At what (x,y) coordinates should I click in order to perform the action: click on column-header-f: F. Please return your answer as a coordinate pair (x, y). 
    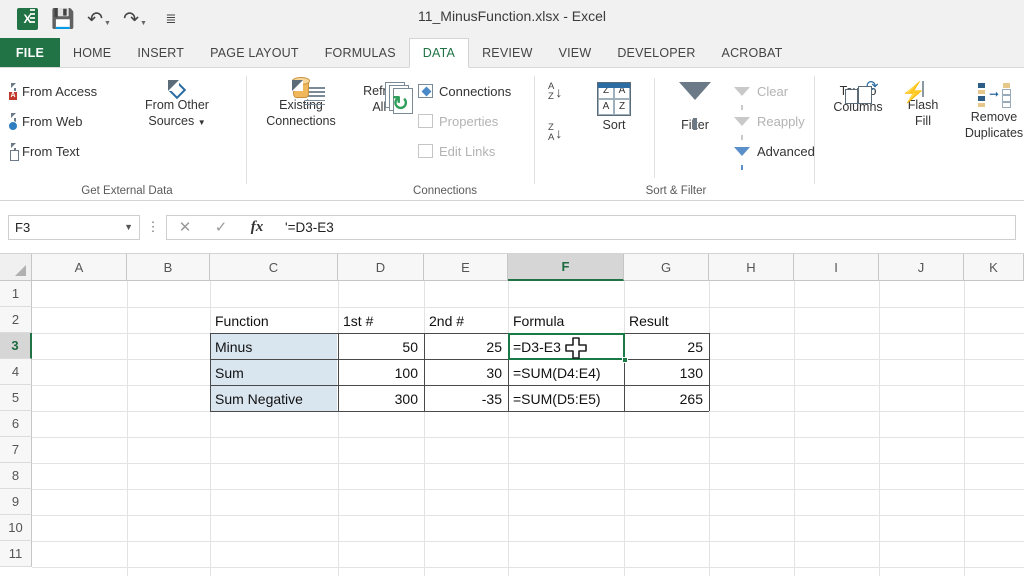
    Looking at the image, I should click on (566, 267).